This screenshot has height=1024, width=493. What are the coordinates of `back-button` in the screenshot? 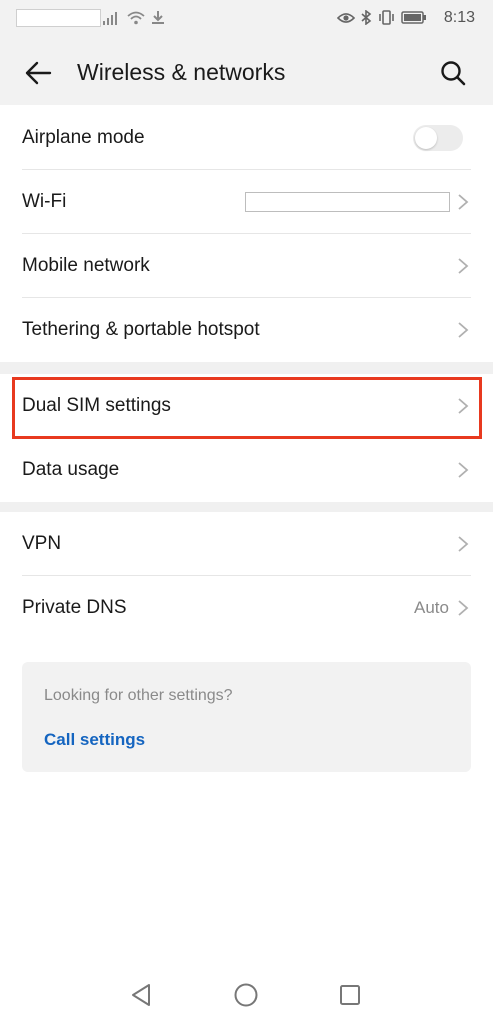 It's located at (38, 73).